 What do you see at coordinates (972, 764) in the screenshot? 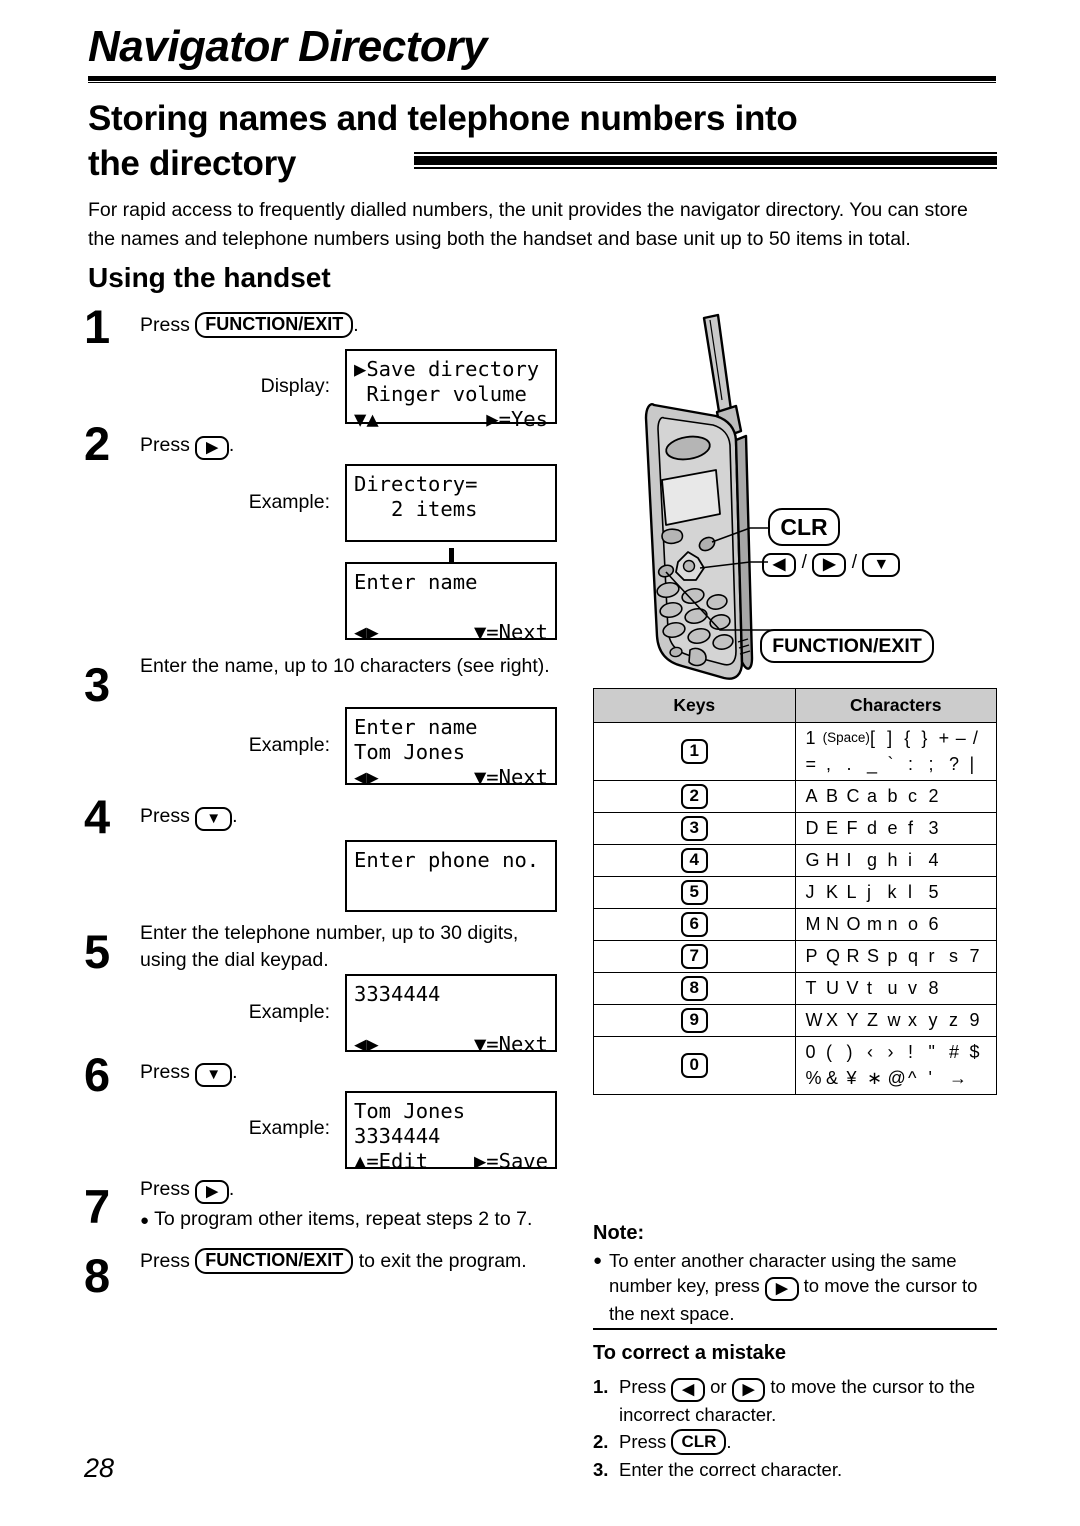
I see `character-glyph: |` at bounding box center [972, 764].